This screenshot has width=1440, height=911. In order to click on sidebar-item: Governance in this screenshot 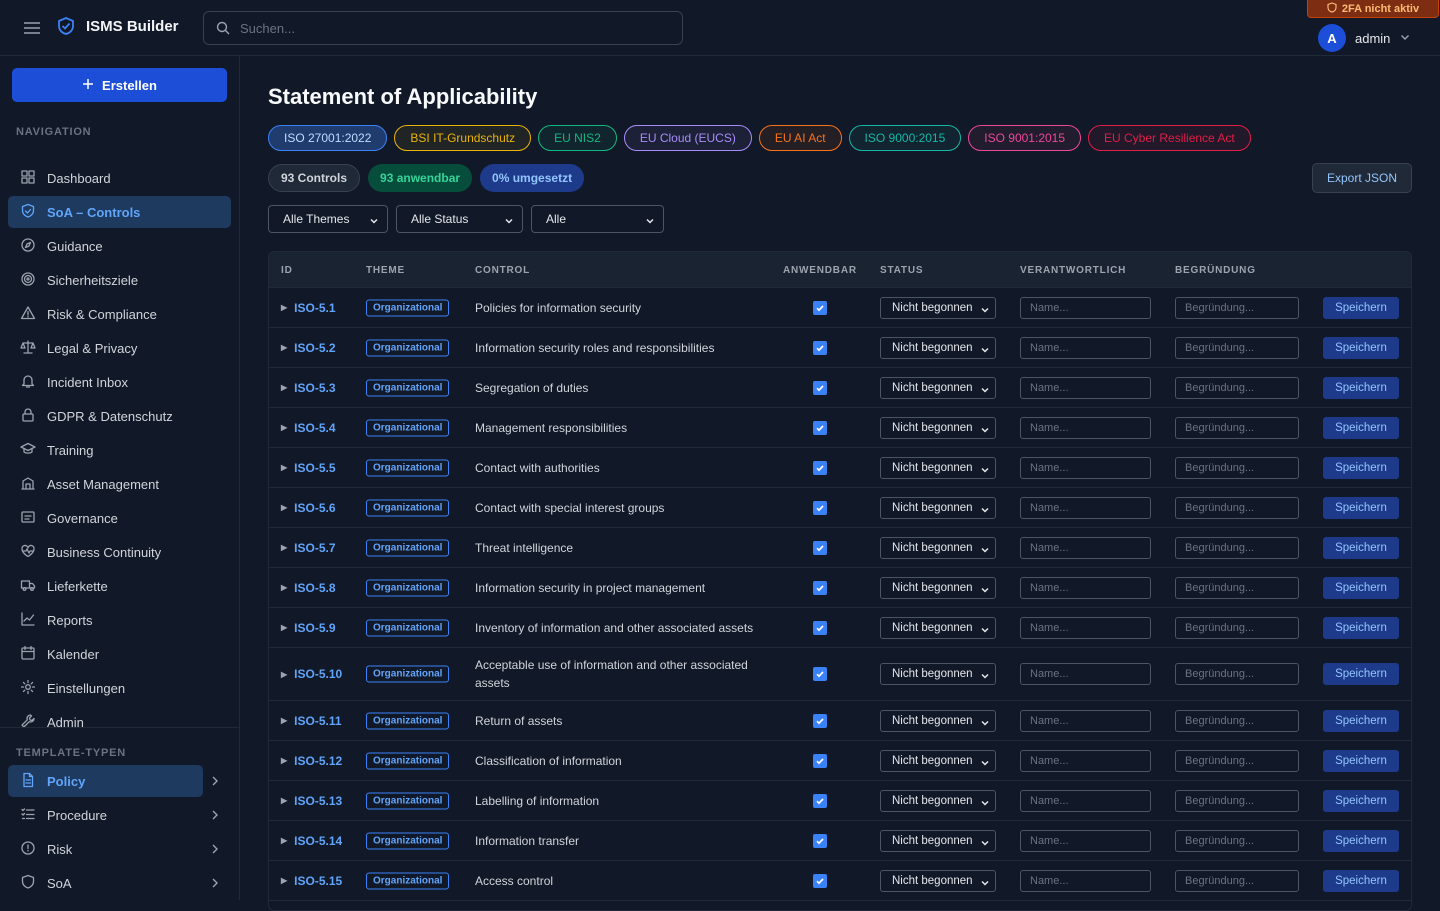, I will do `click(119, 518)`.